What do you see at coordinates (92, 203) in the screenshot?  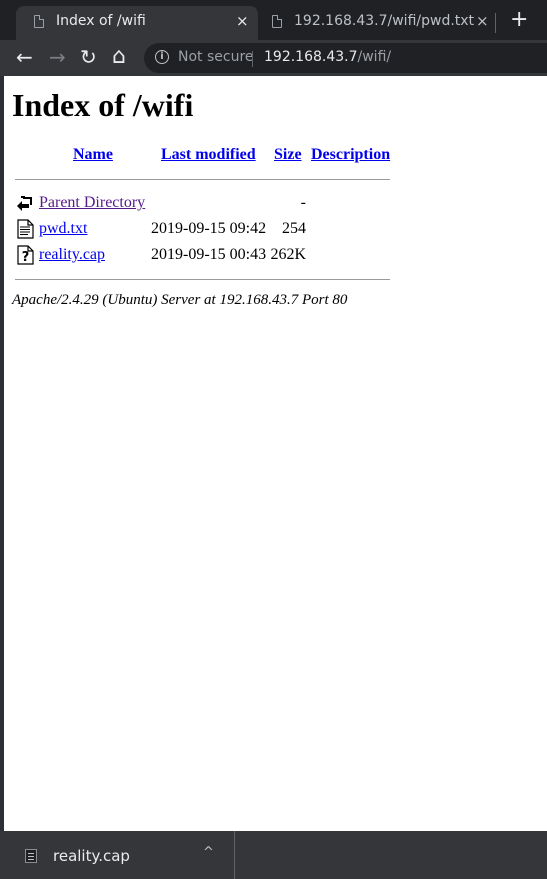 I see `parent-directory-link: Parent Directory` at bounding box center [92, 203].